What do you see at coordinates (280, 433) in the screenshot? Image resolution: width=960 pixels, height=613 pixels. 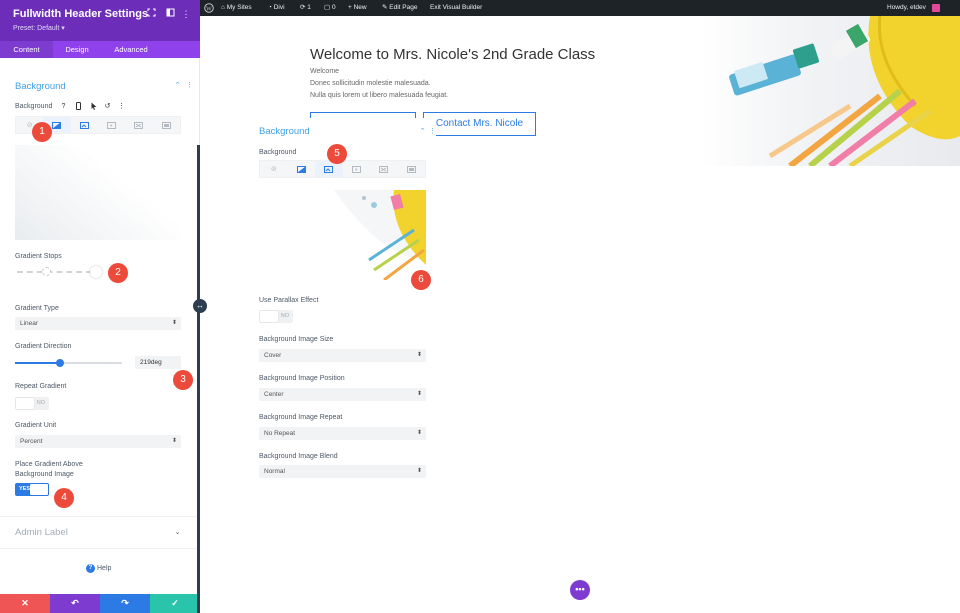 I see `image-repeat-value: No Repeat` at bounding box center [280, 433].